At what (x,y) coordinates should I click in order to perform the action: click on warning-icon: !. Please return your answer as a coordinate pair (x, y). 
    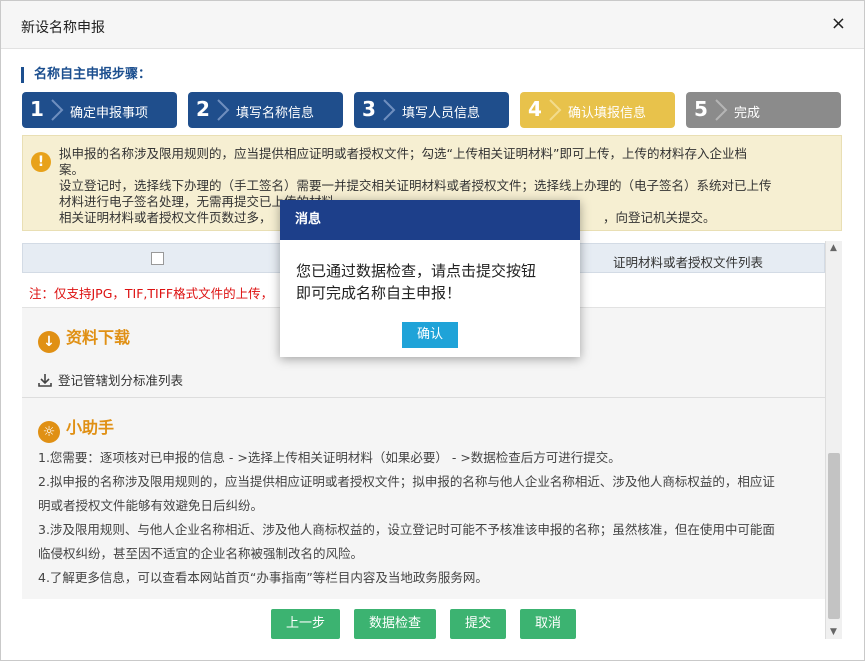
    Looking at the image, I should click on (41, 162).